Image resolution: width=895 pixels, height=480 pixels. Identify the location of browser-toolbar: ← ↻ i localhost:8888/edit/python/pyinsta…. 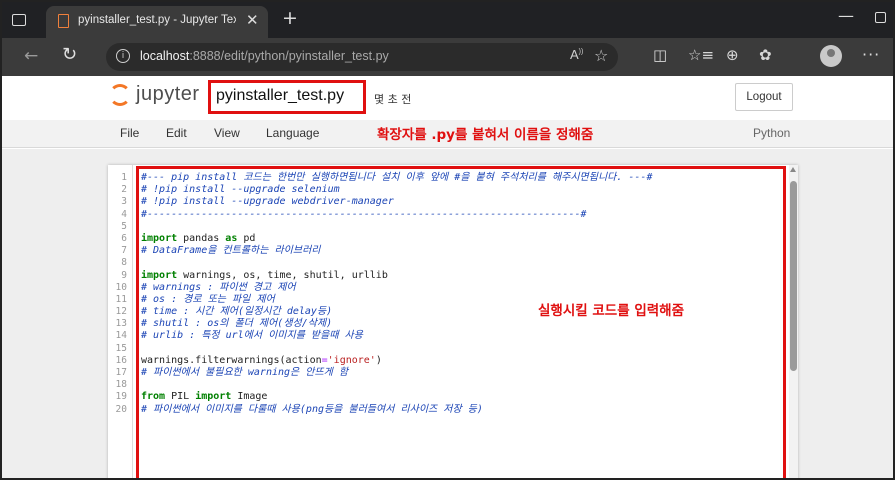
(447, 57).